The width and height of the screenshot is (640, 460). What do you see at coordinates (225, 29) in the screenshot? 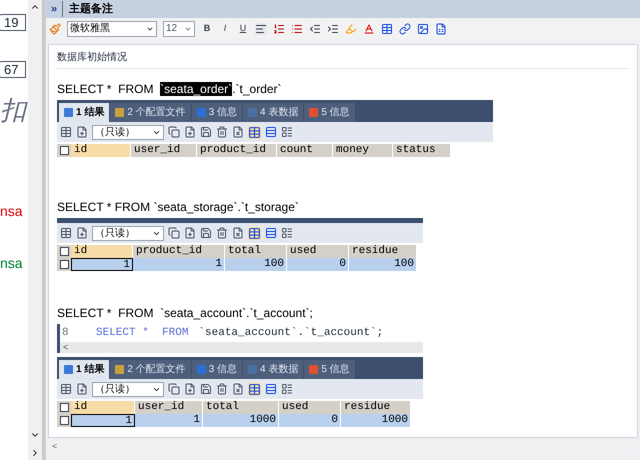
I see `italic-button: I` at bounding box center [225, 29].